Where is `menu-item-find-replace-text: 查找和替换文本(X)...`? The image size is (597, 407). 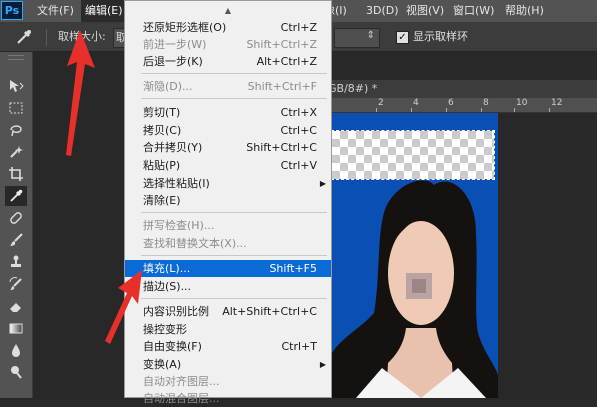
menu-item-find-replace-text: 查找和替换文本(X)... is located at coordinates (228, 243).